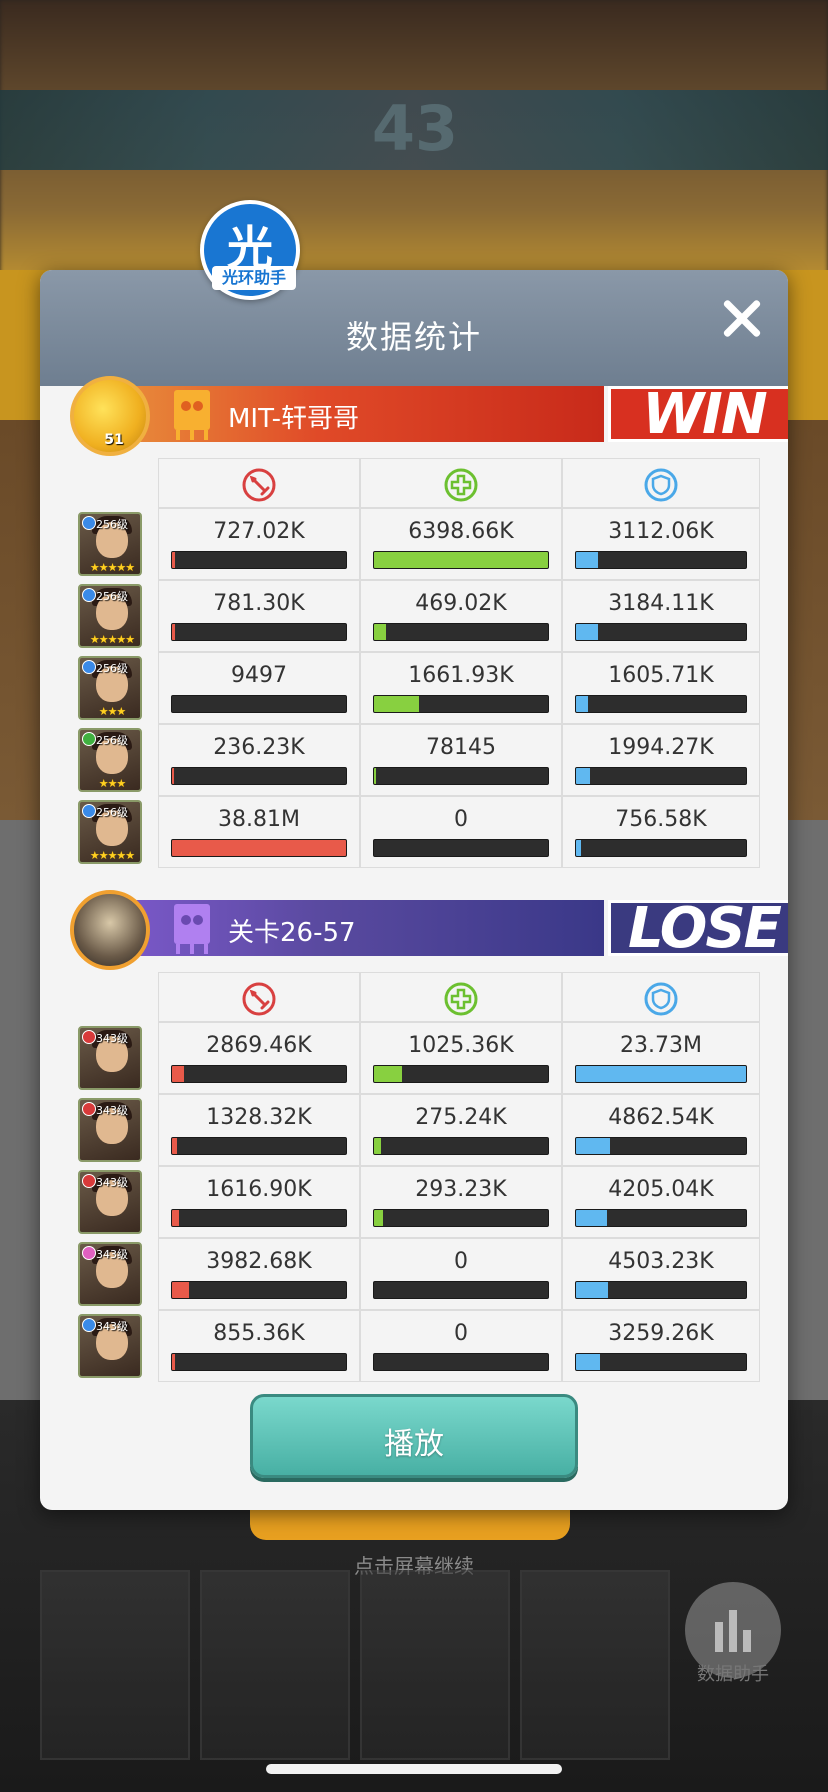 The width and height of the screenshot is (828, 1792). I want to click on home-indicator, so click(414, 1769).